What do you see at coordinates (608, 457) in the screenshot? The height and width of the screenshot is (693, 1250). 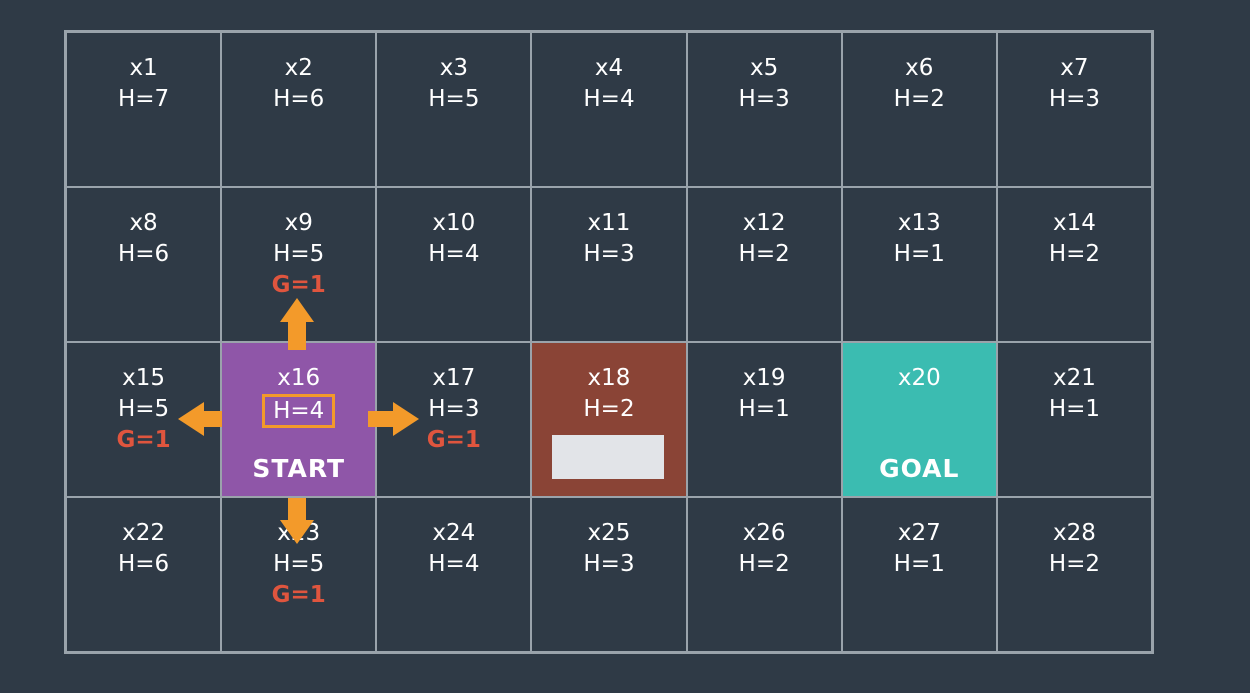 I see `obstacle-block` at bounding box center [608, 457].